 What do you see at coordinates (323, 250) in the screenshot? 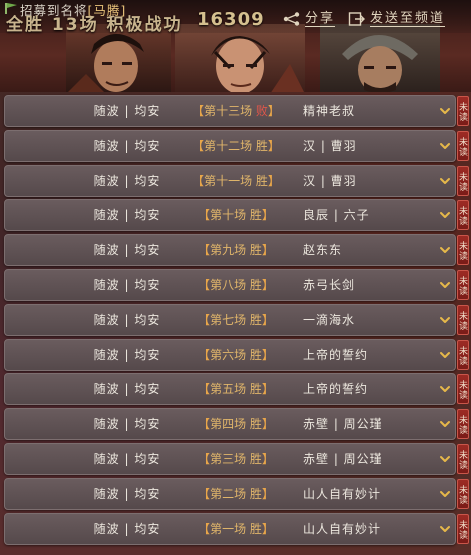
I see `opponent-name: 赵东东` at bounding box center [323, 250].